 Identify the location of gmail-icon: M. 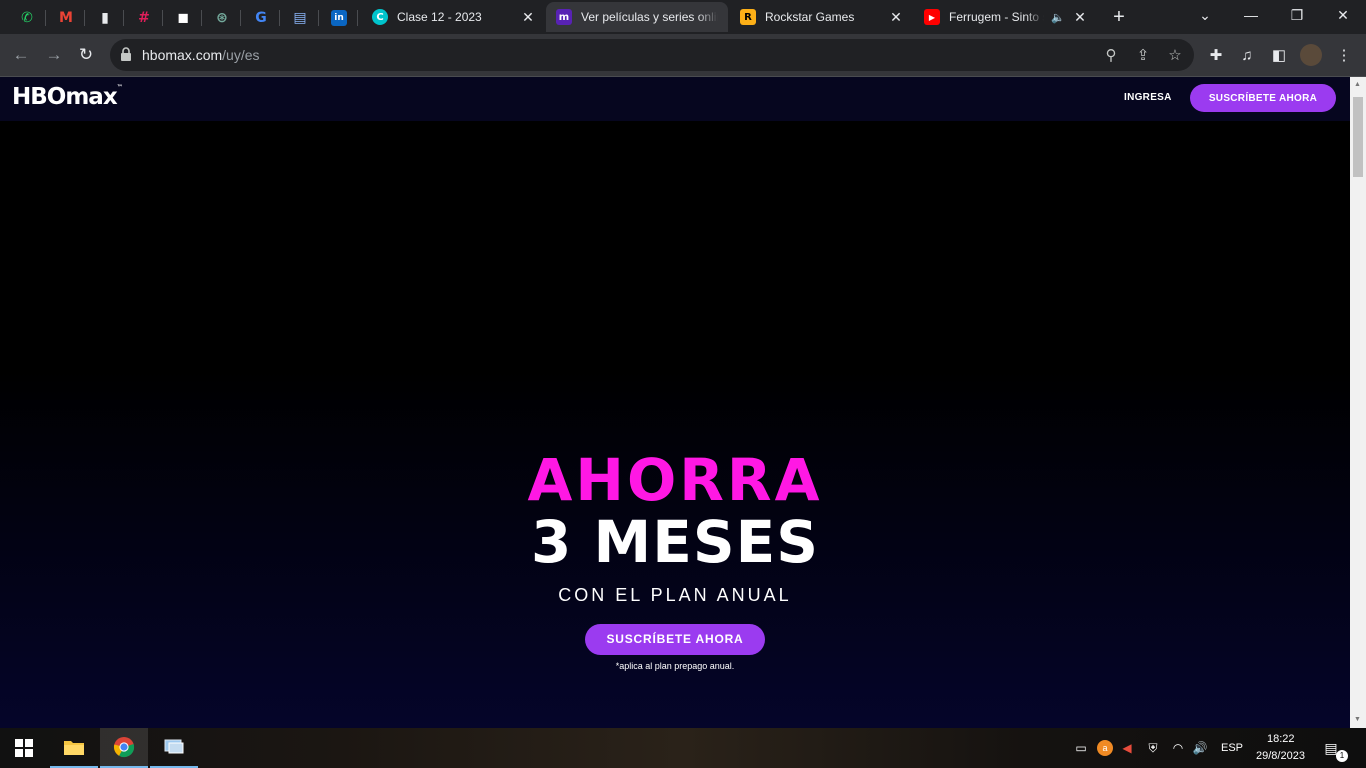
(66, 17).